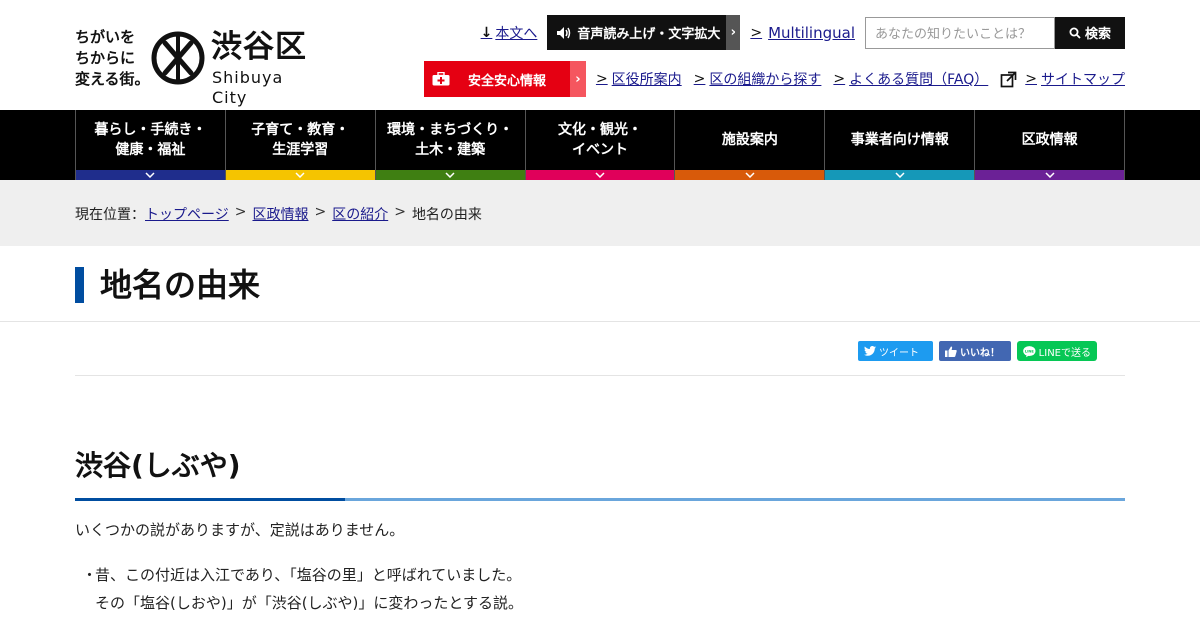  I want to click on svg-text: LINE, so click(1030, 351).